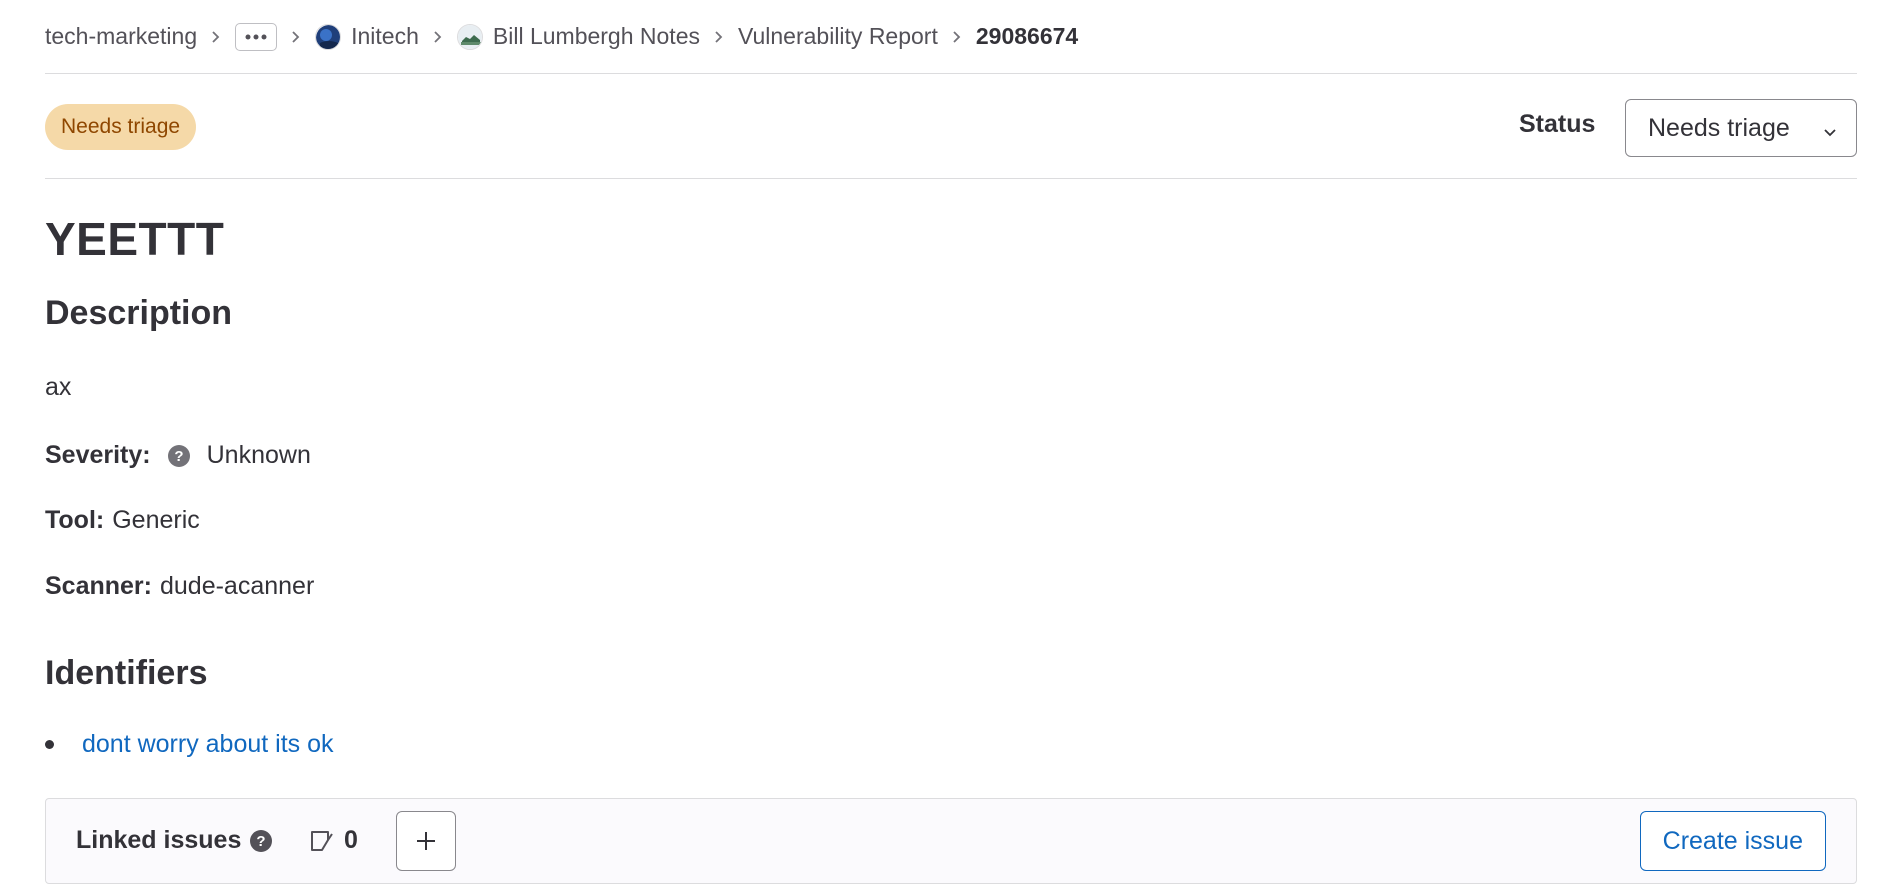  What do you see at coordinates (951, 841) in the screenshot?
I see `linked-issues-card: Linked issues ? 0 Create issue` at bounding box center [951, 841].